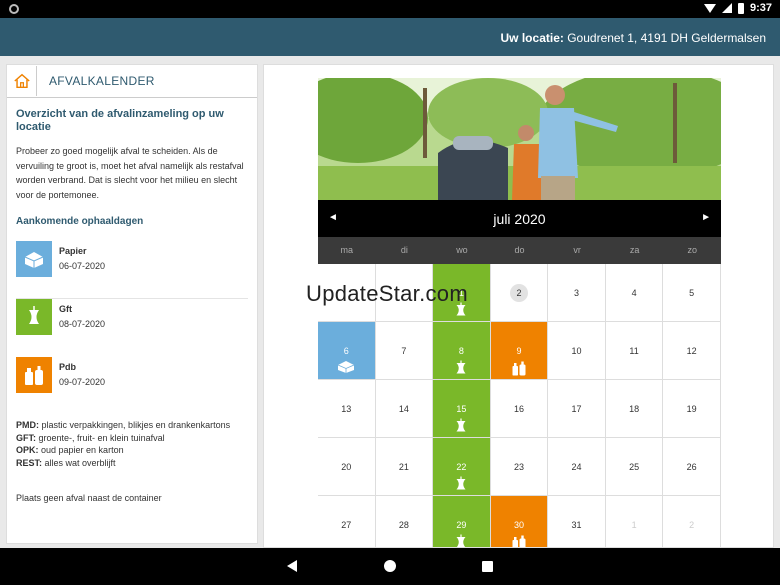 Image resolution: width=780 pixels, height=585 pixels. What do you see at coordinates (577, 351) in the screenshot?
I see `calendar-day-cell: 10` at bounding box center [577, 351].